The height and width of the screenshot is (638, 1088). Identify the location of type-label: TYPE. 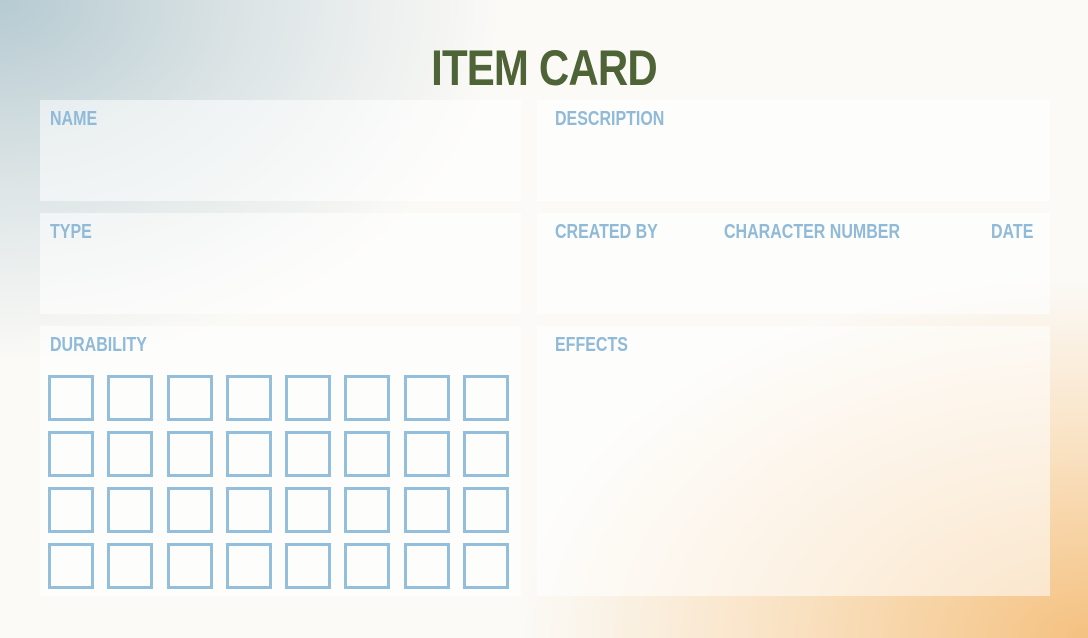
(71, 232).